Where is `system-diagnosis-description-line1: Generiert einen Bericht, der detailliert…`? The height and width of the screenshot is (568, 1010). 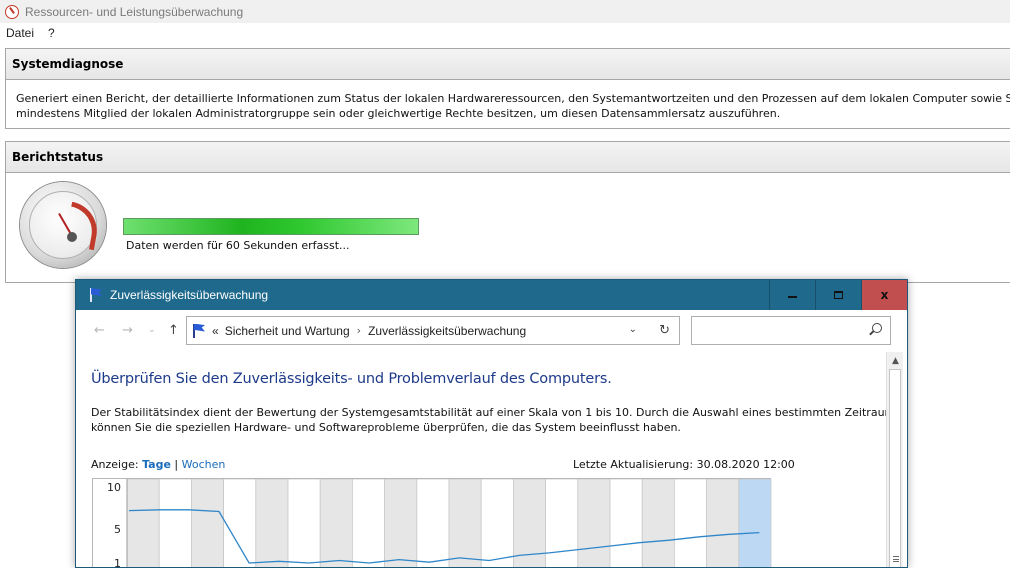 system-diagnosis-description-line1: Generiert einen Bericht, der detailliert… is located at coordinates (513, 98).